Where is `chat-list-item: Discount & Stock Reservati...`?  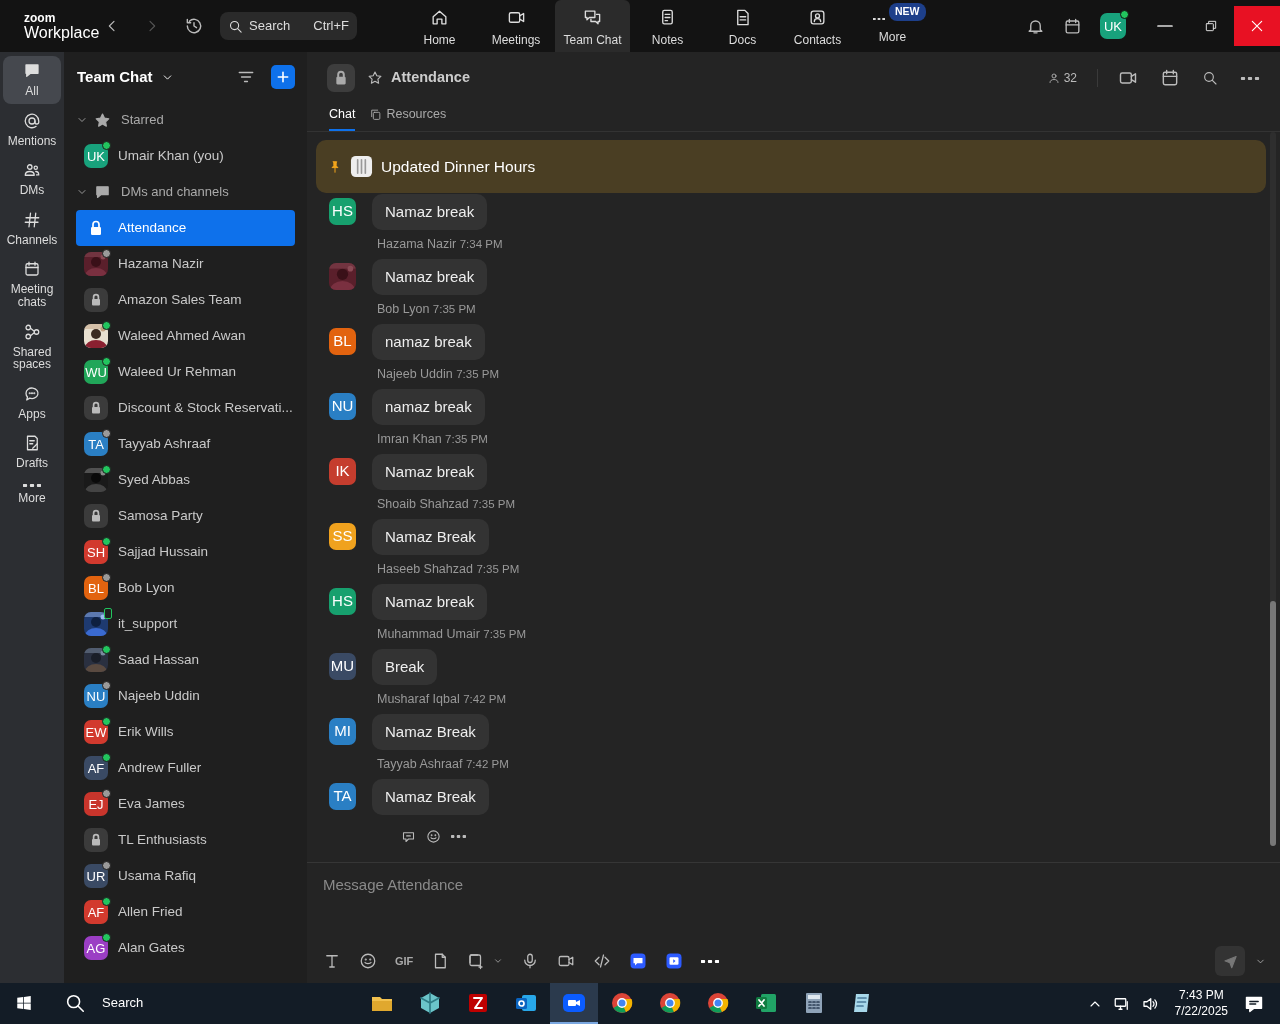
chat-list-item: Discount & Stock Reservati... is located at coordinates (185, 408).